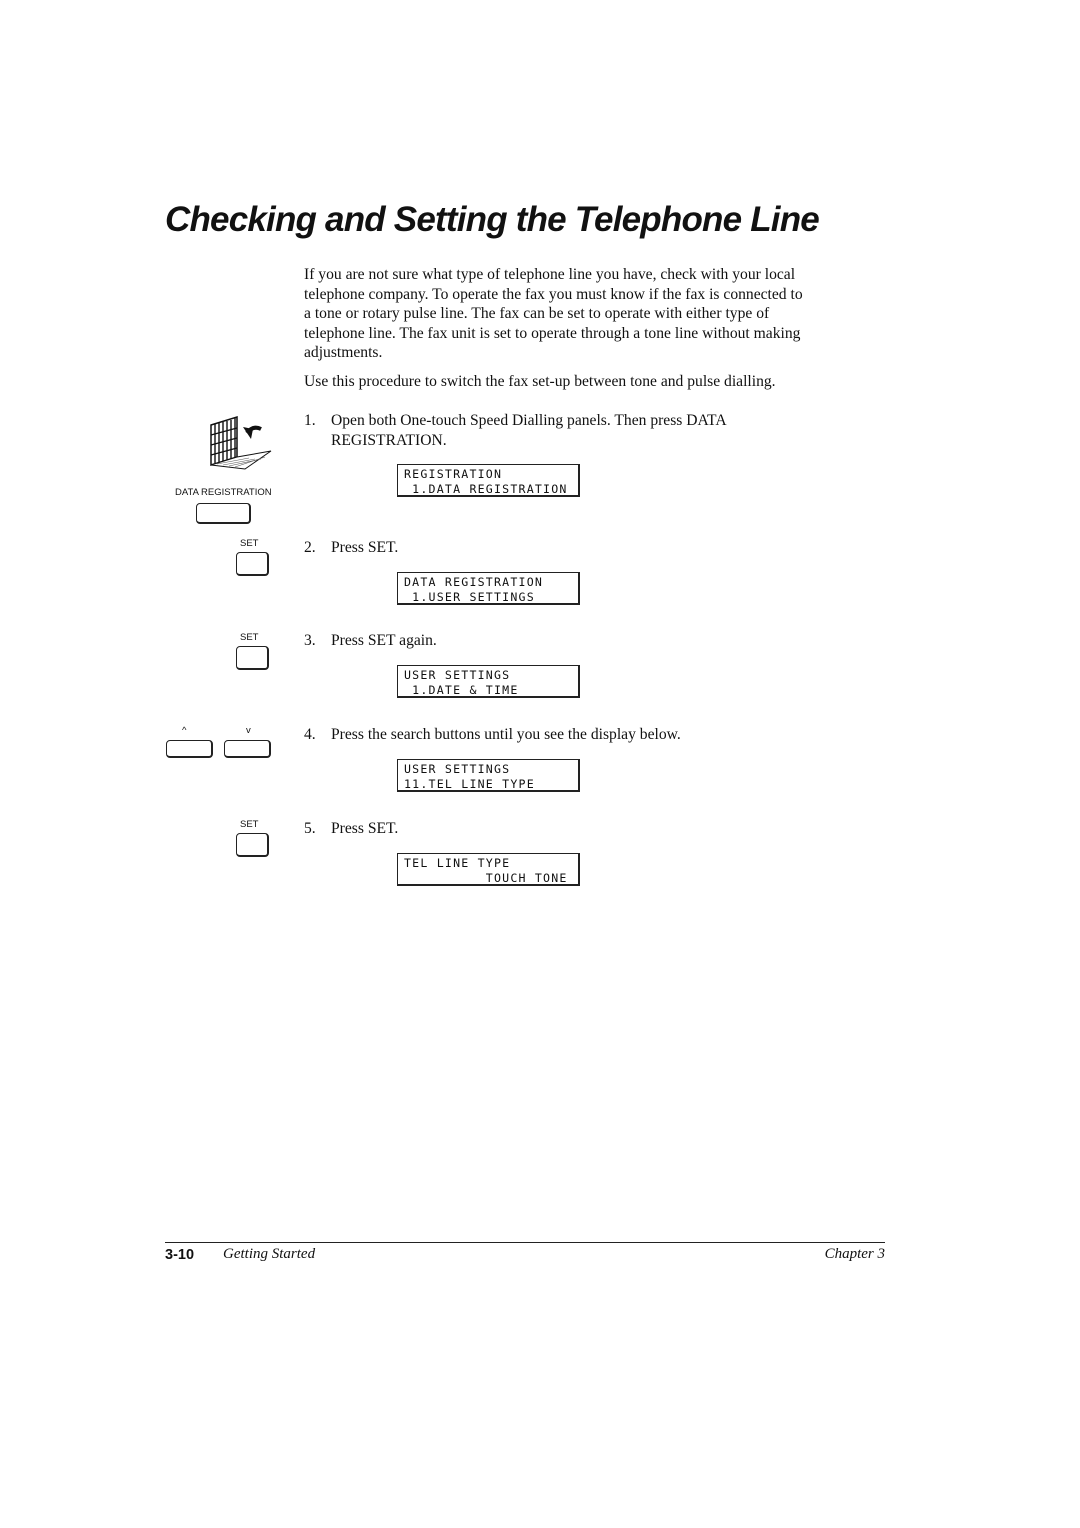  I want to click on search-up-label: ^, so click(184, 730).